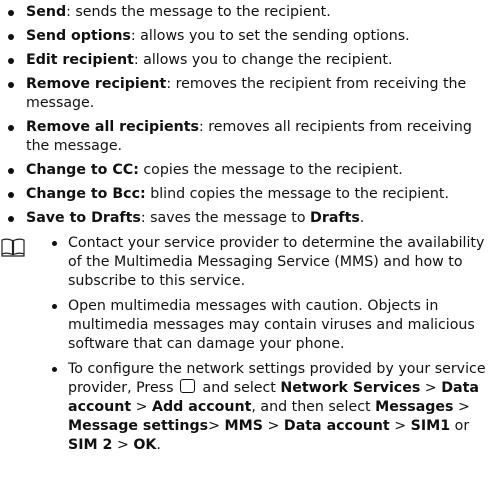  I want to click on option-desc: : sends the message to the recipient., so click(198, 12).